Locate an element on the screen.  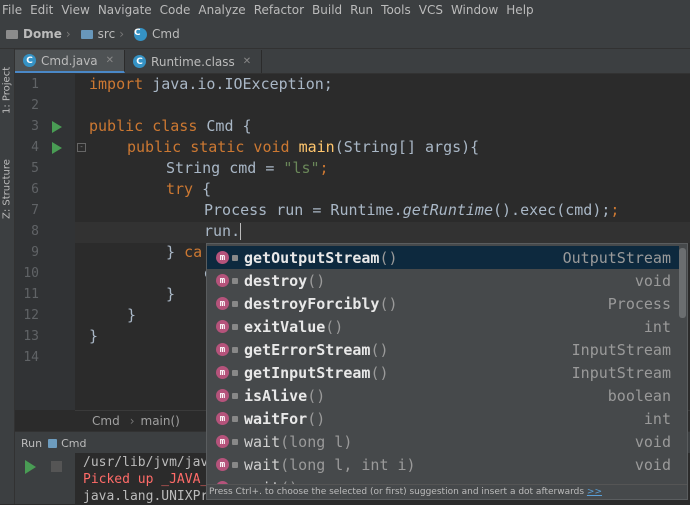
editor-tabs: C Cmd.java ✕ C Runtime.class ✕ is located at coordinates (352, 61).